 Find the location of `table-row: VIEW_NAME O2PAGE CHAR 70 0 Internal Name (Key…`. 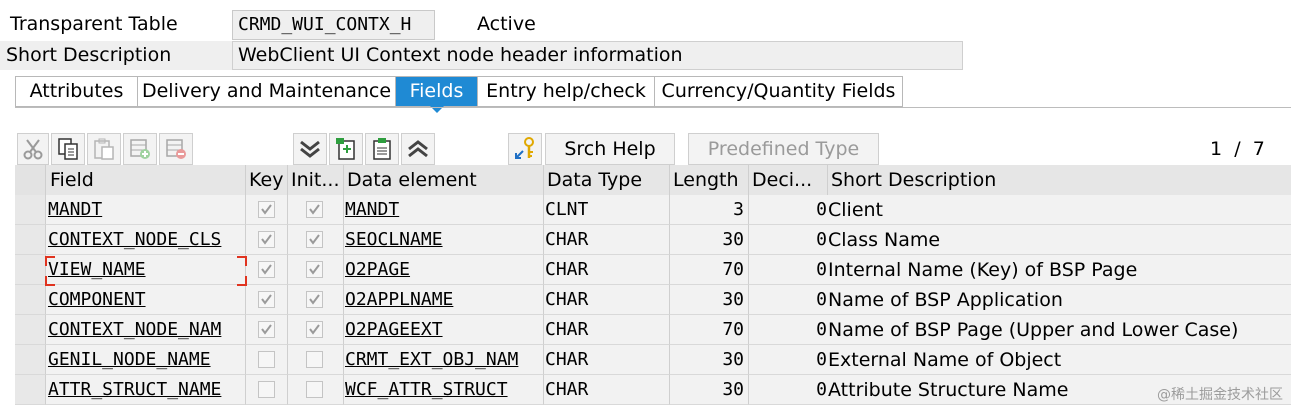

table-row: VIEW_NAME O2PAGE CHAR 70 0 Internal Name (Key… is located at coordinates (653, 270).